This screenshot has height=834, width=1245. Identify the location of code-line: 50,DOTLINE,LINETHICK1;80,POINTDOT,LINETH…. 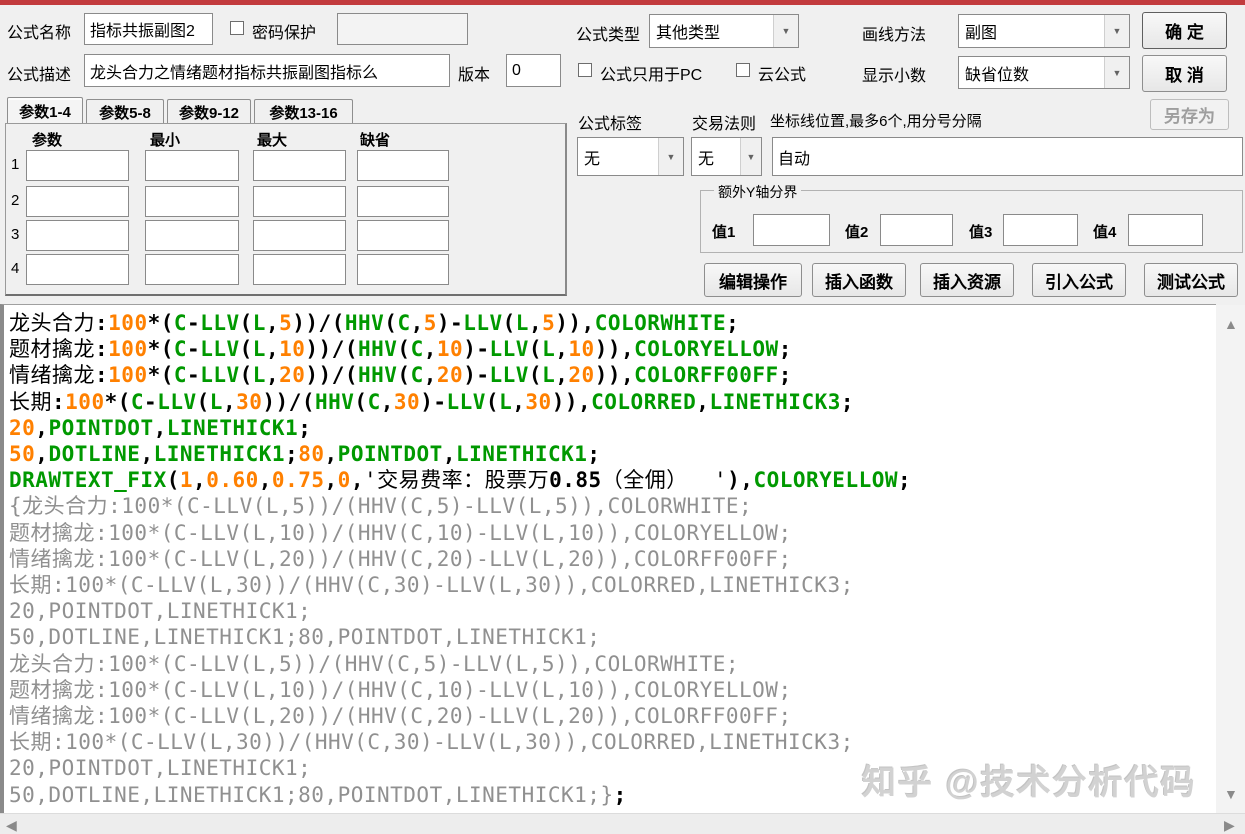
(305, 454).